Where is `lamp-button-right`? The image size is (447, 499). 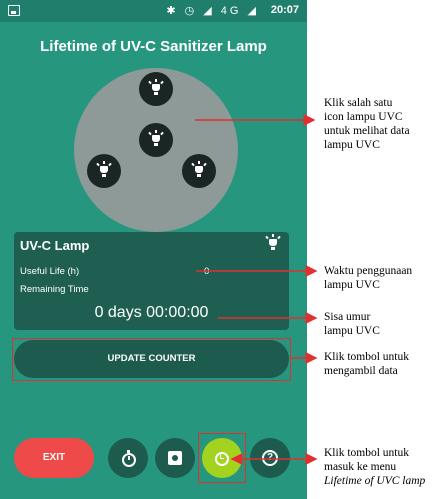
lamp-button-right is located at coordinates (199, 171).